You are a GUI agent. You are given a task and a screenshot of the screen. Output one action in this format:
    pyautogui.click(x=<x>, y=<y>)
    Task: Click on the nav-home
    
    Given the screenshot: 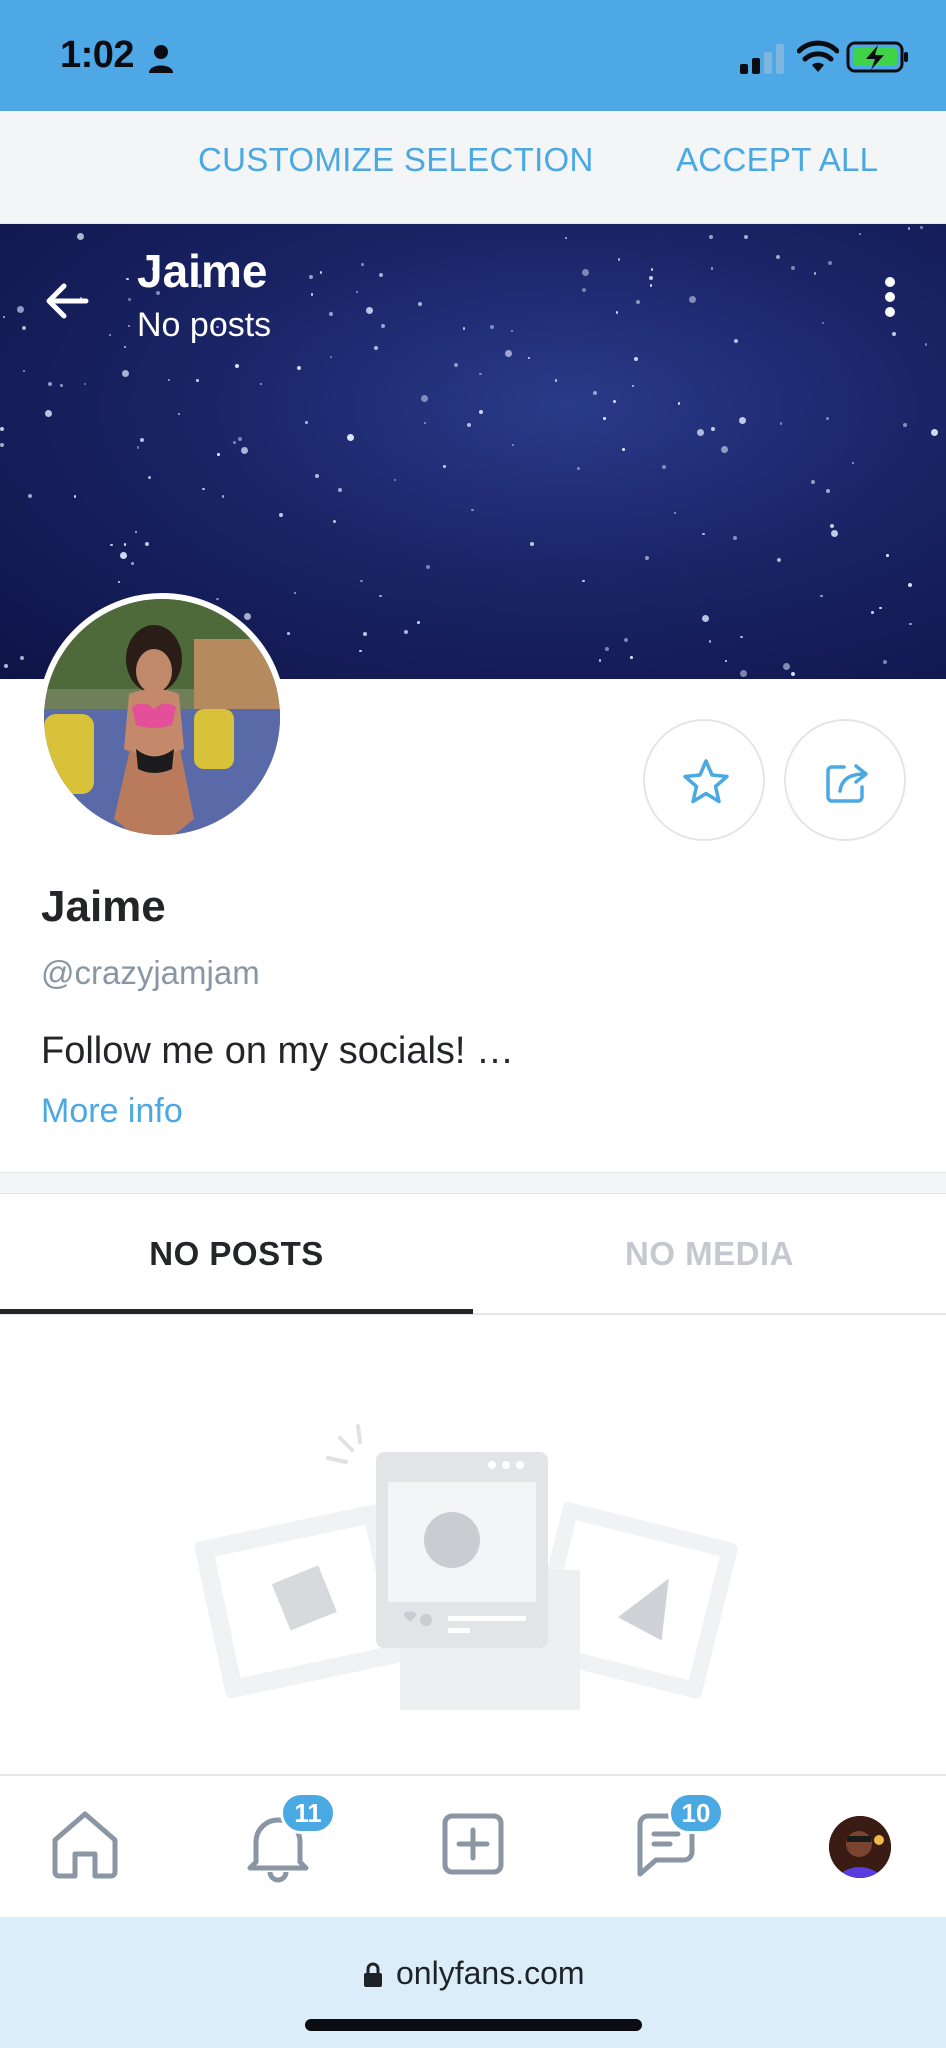 What is the action you would take?
    pyautogui.click(x=85, y=1844)
    